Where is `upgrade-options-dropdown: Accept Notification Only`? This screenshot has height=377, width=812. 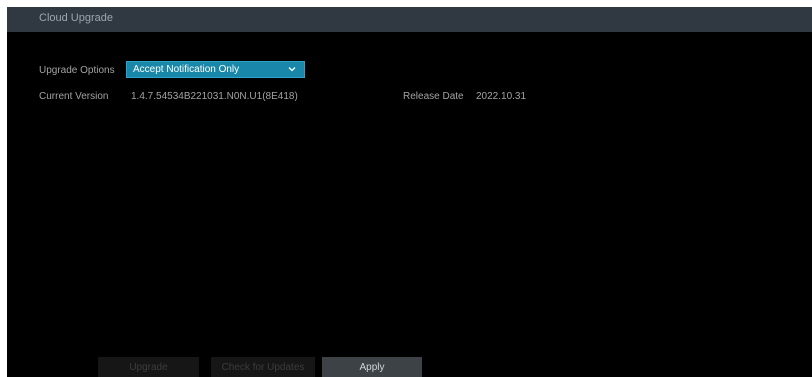 upgrade-options-dropdown: Accept Notification Only is located at coordinates (215, 69).